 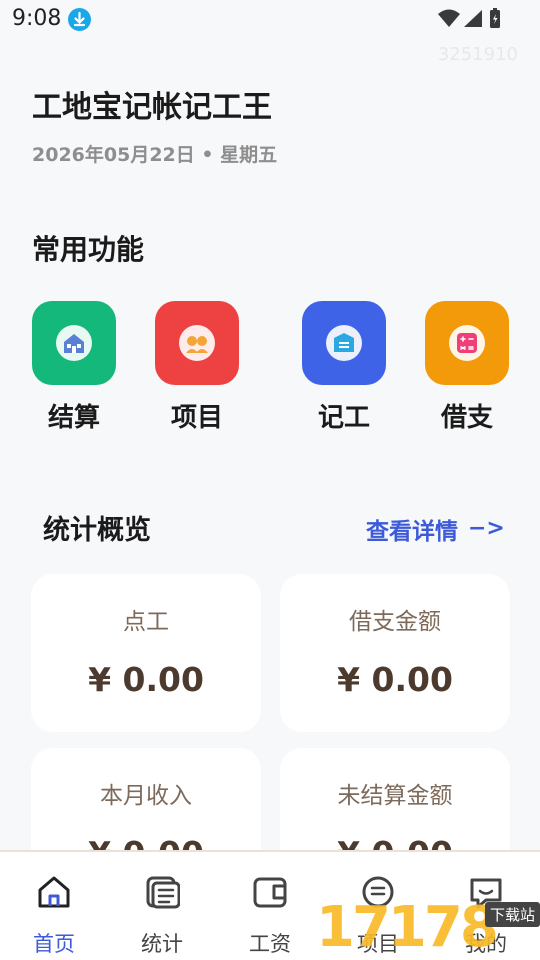 I want to click on stat-label: 本月收入, so click(x=146, y=796).